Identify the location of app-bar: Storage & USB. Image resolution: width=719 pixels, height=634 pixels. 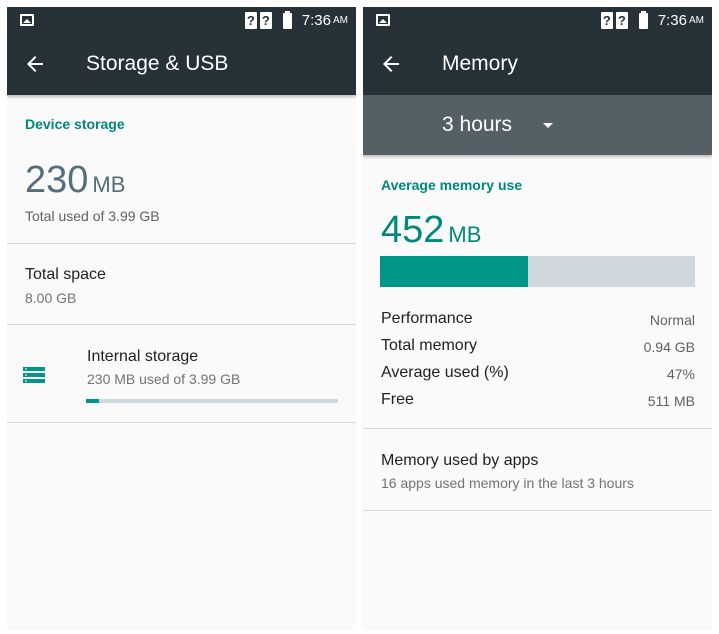
(181, 64).